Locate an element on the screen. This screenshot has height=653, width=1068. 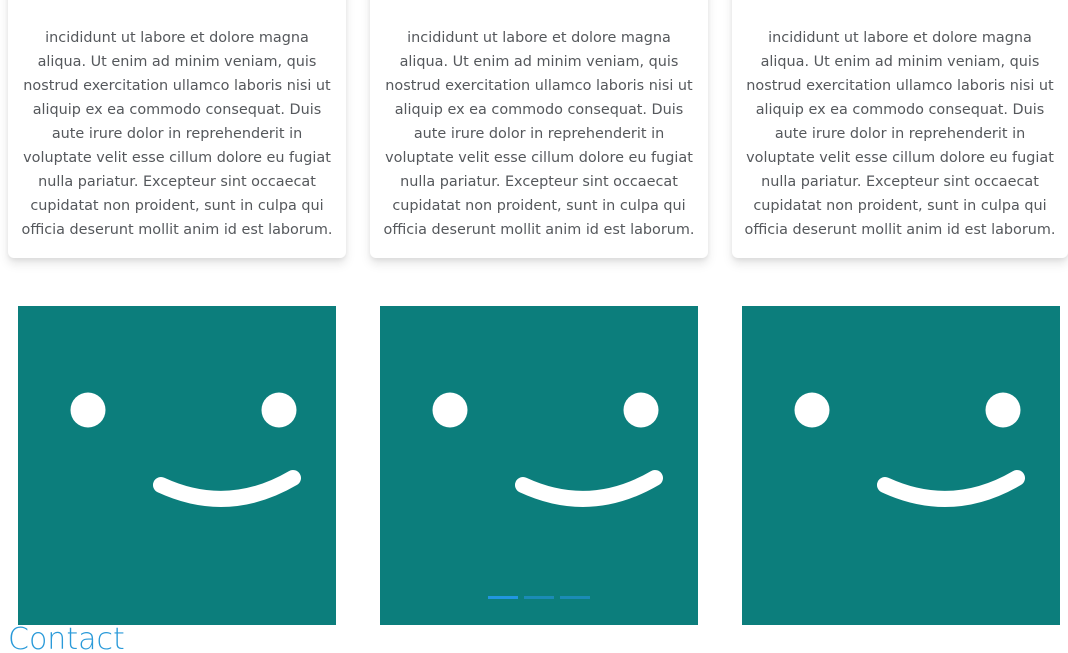
image-tile-carousel is located at coordinates (539, 465).